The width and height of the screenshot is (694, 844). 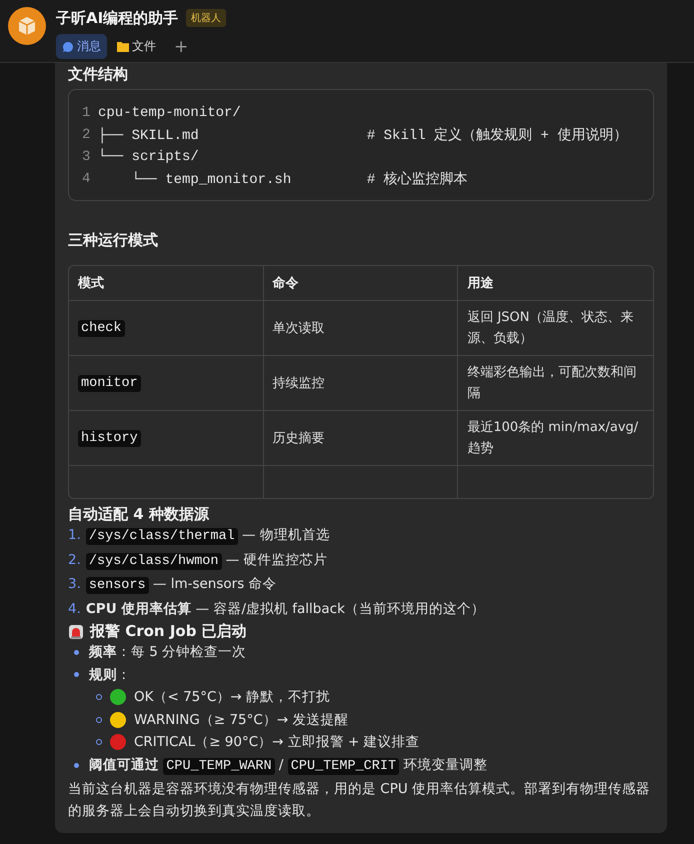 What do you see at coordinates (87, 113) in the screenshot?
I see `line-number: 1` at bounding box center [87, 113].